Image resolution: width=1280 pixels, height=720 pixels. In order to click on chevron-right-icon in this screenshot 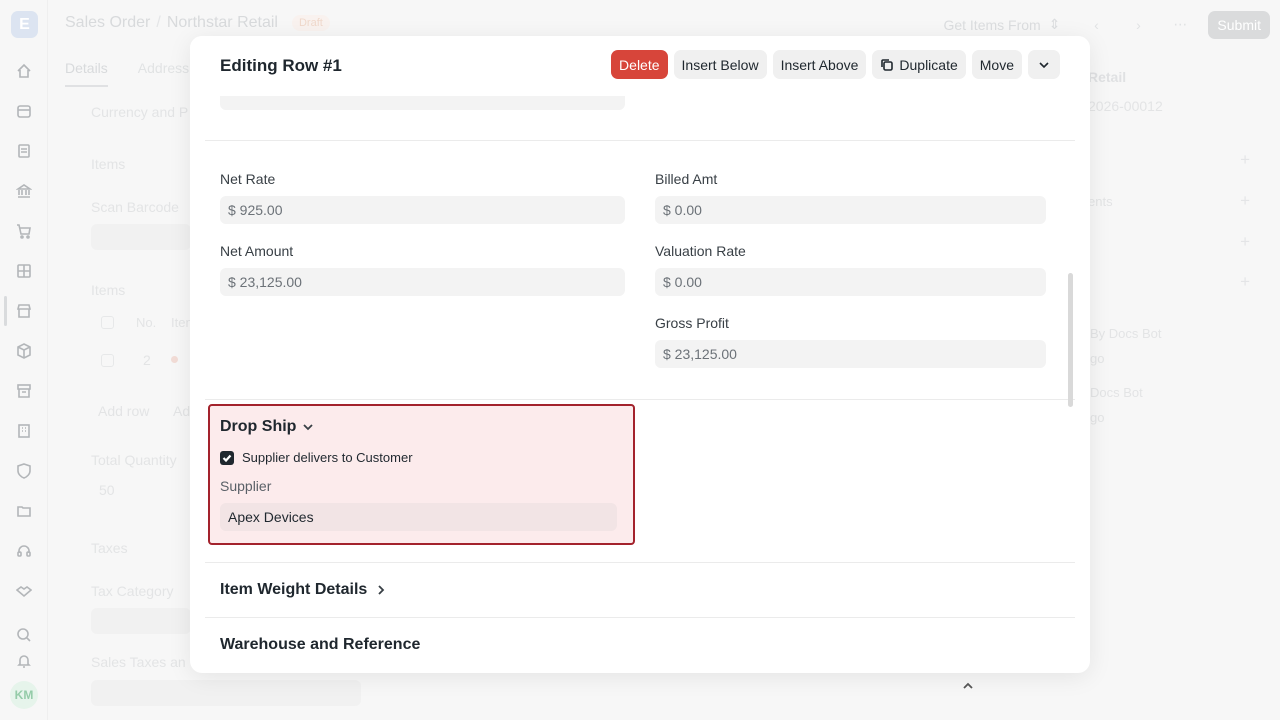, I will do `click(381, 590)`.